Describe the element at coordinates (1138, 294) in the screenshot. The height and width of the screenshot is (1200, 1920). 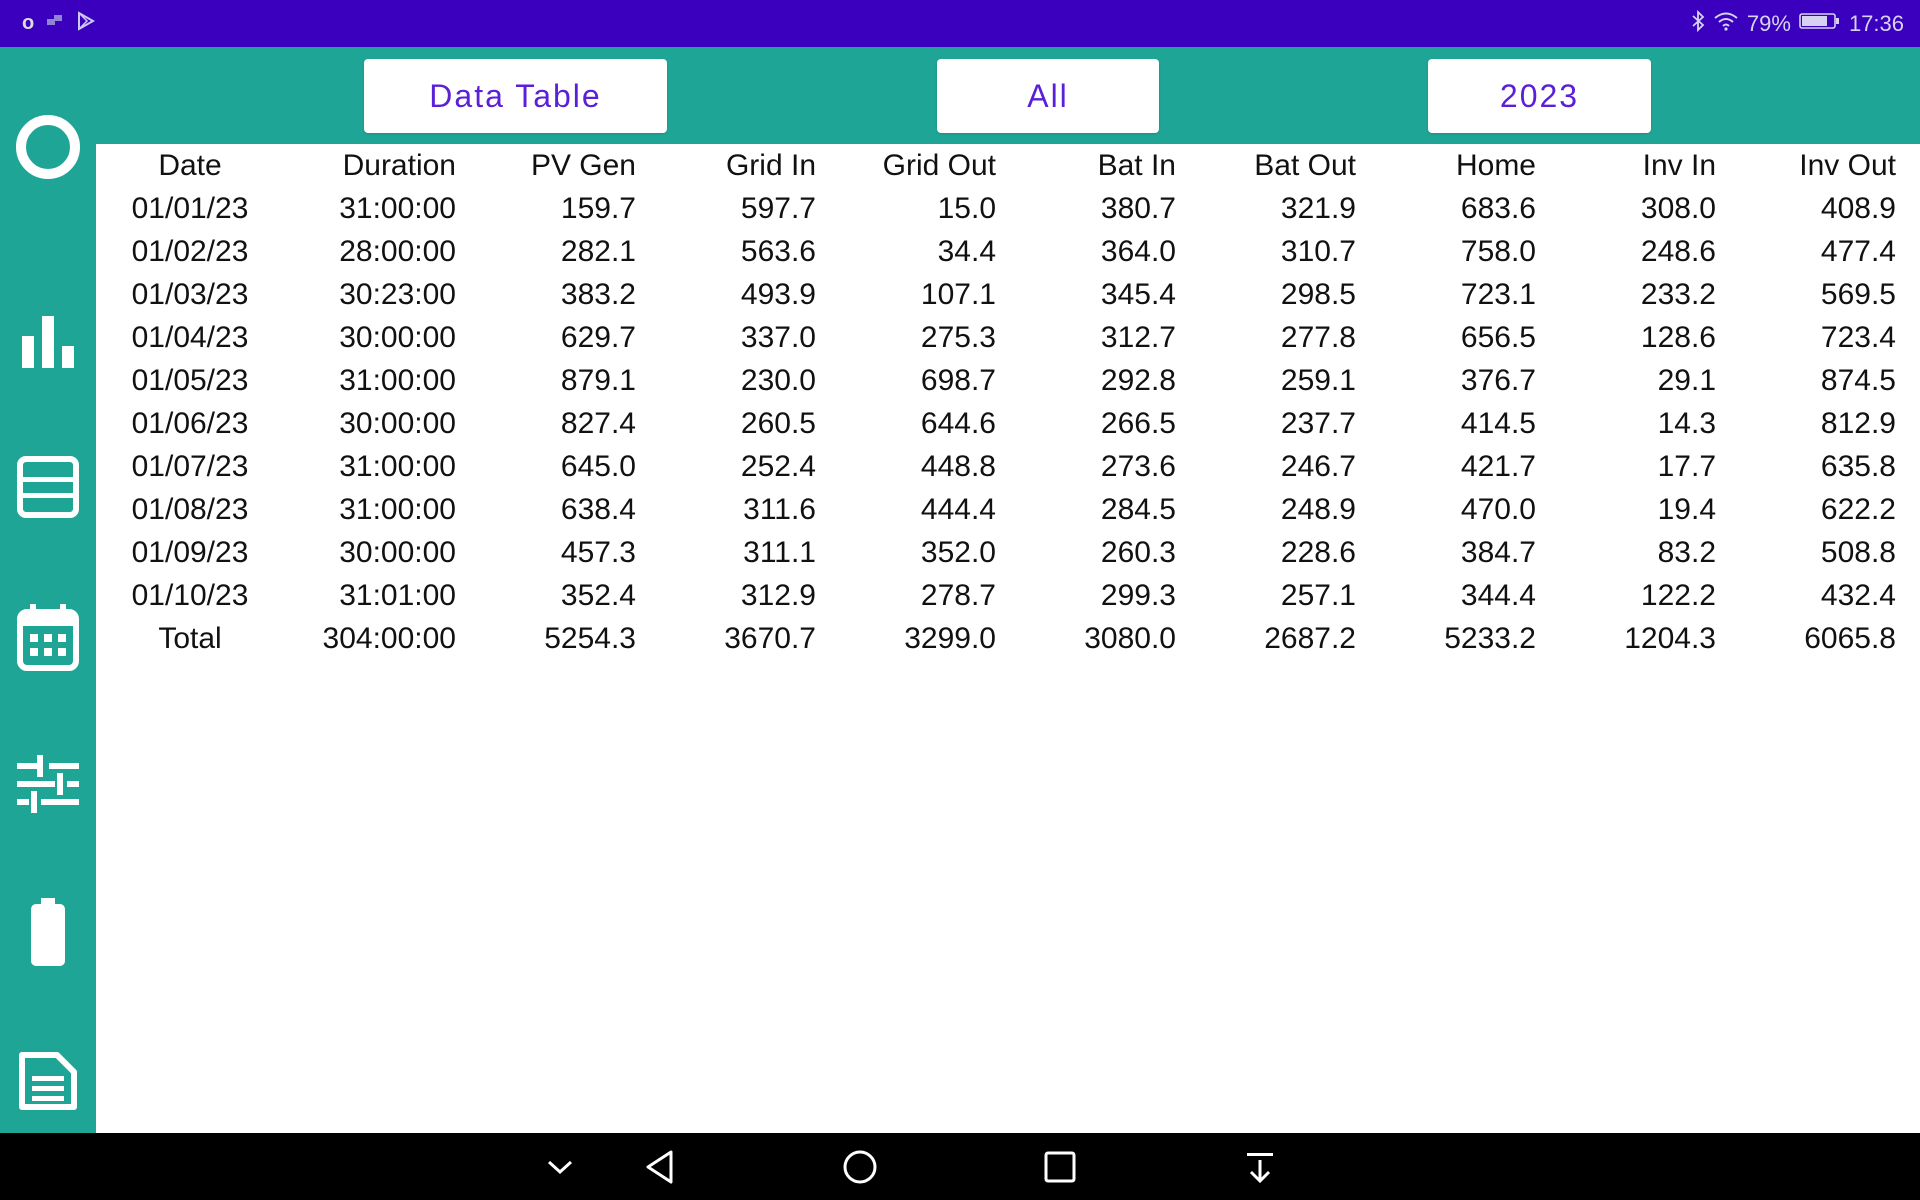
I see `table-cell: 345.4` at that location.